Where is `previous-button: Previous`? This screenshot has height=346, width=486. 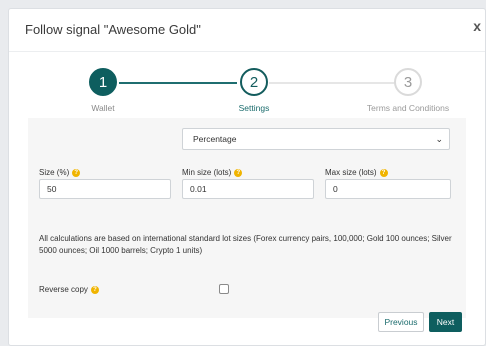
previous-button: Previous is located at coordinates (401, 322).